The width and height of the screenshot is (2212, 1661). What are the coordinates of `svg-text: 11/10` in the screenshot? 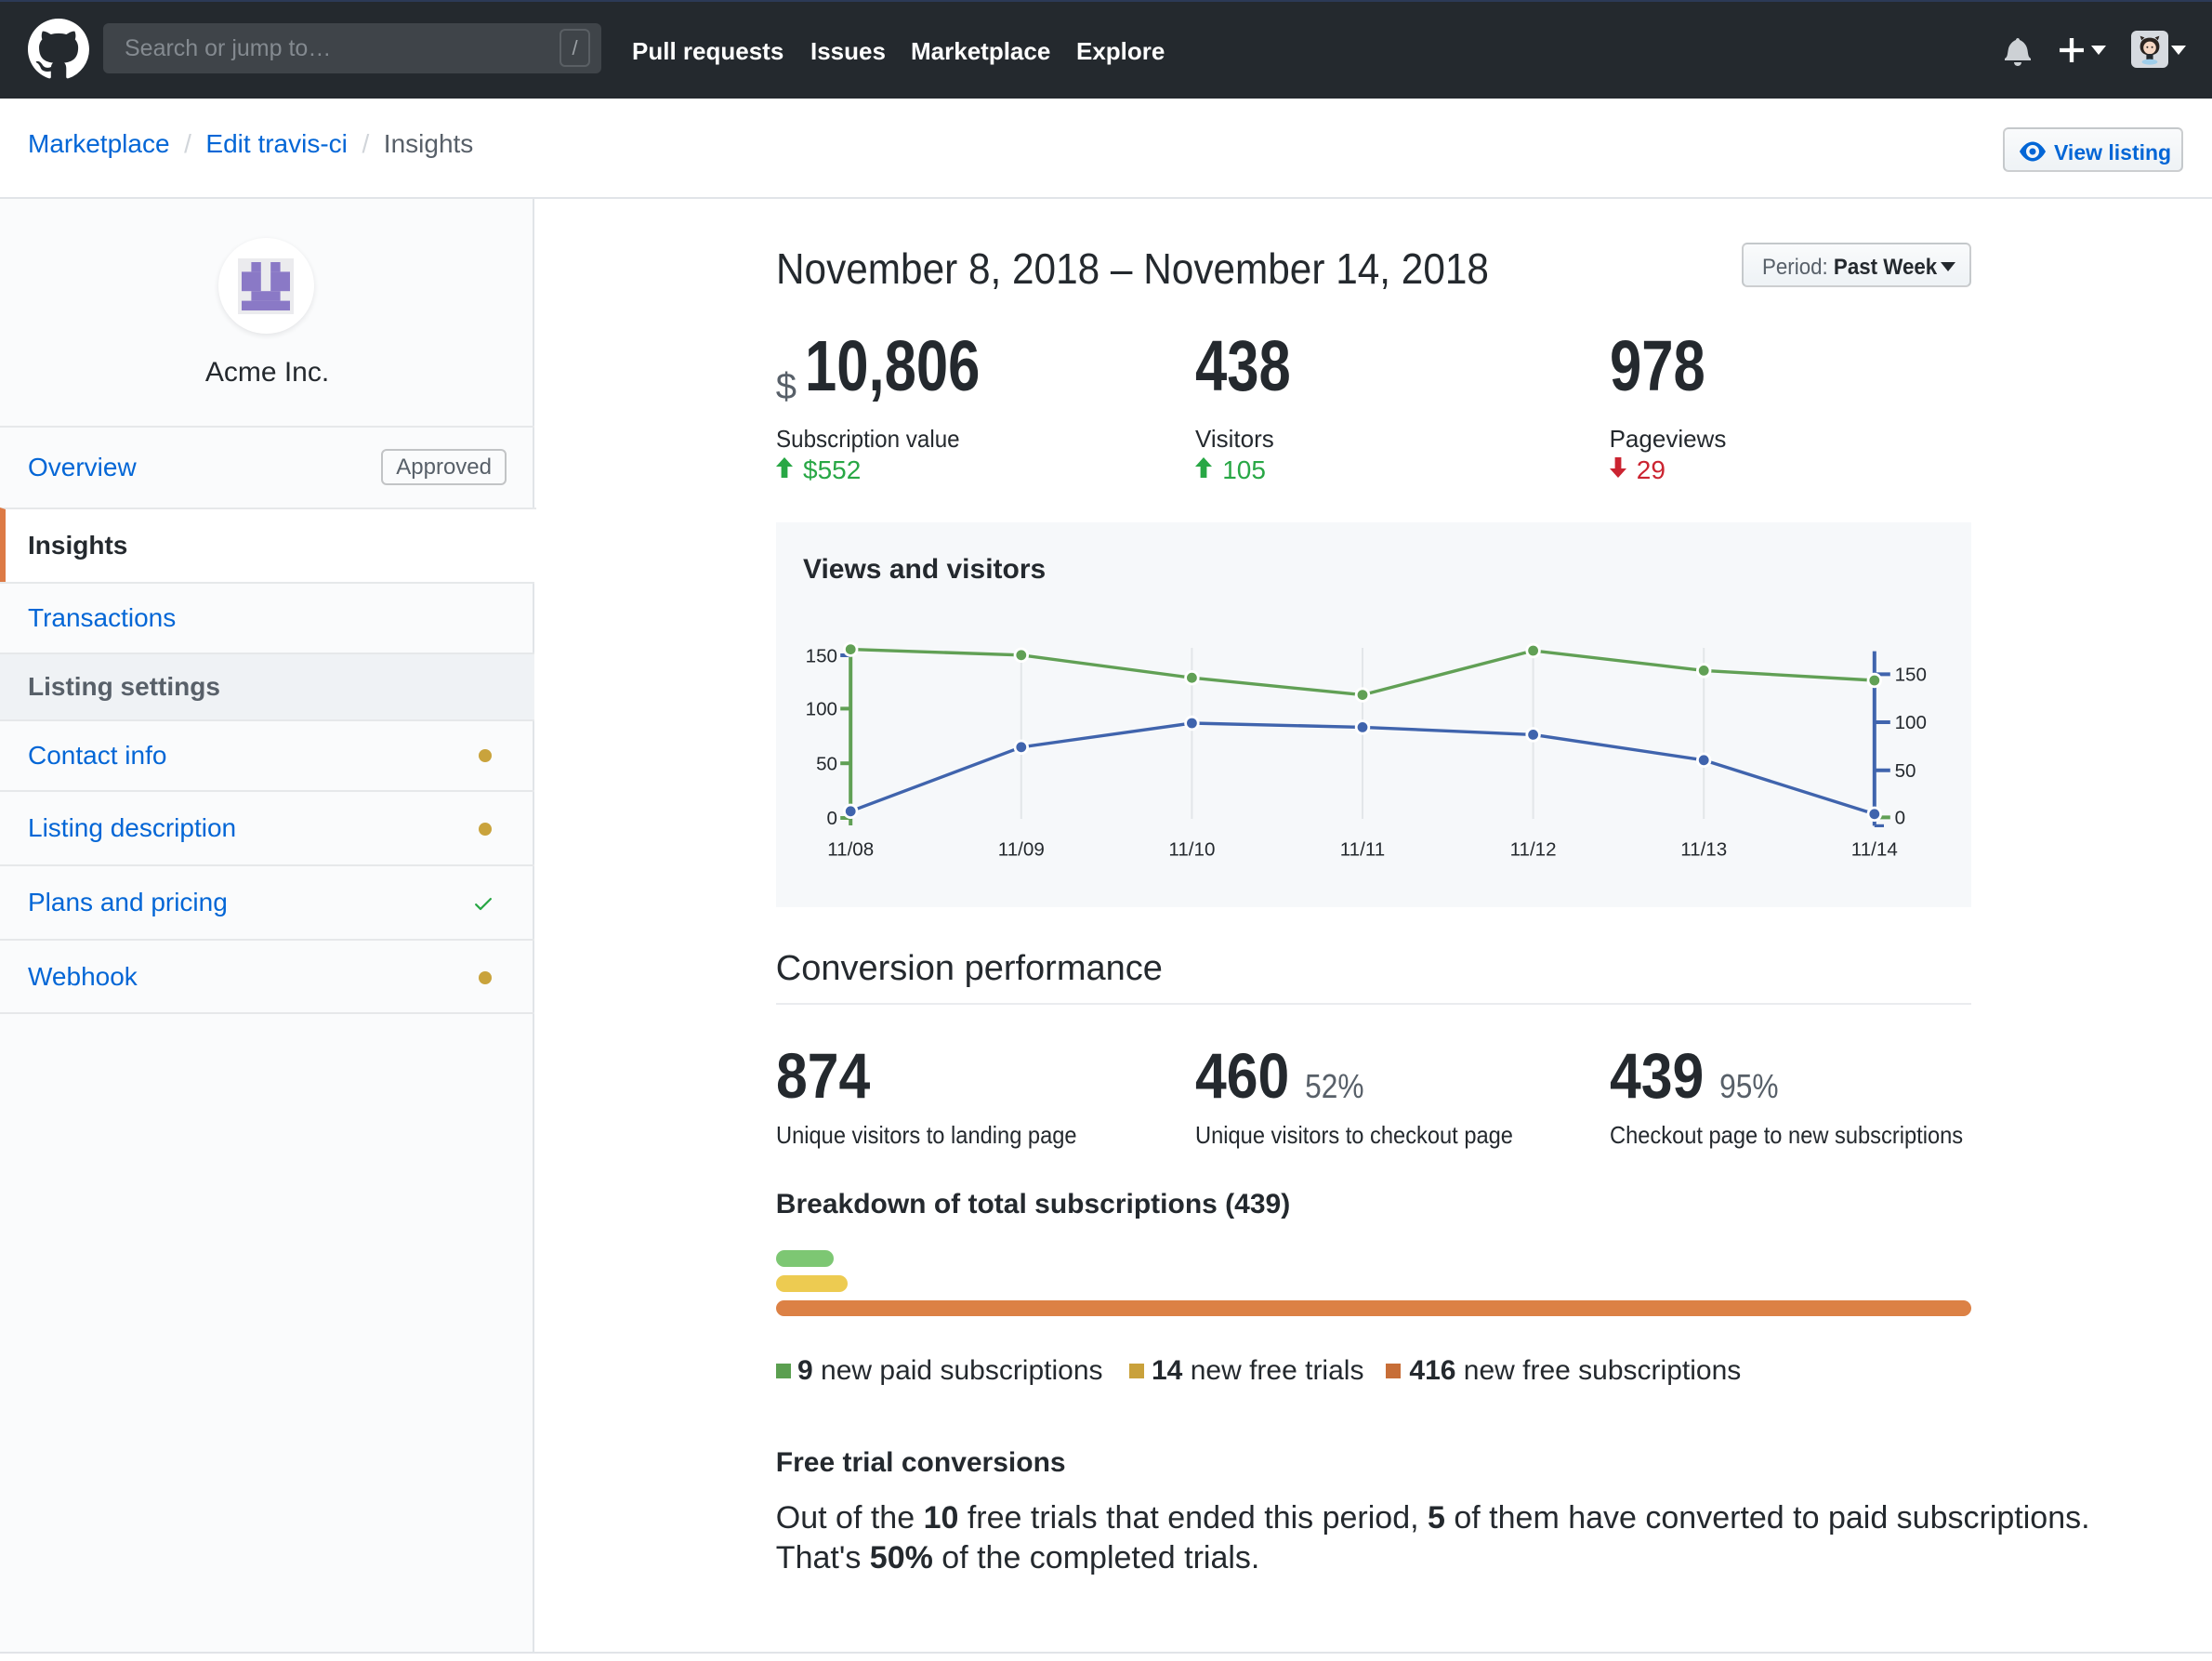 It's located at (1191, 850).